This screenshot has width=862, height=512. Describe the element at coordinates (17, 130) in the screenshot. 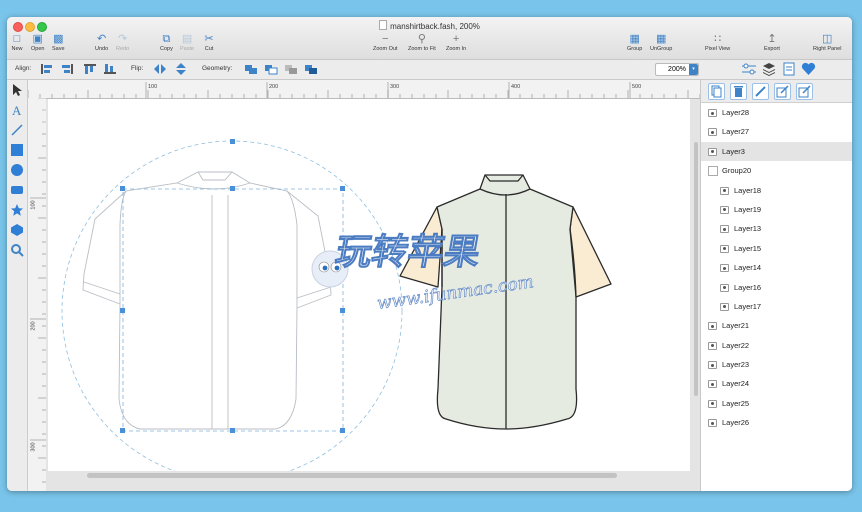

I see `line-tool-icon` at that location.